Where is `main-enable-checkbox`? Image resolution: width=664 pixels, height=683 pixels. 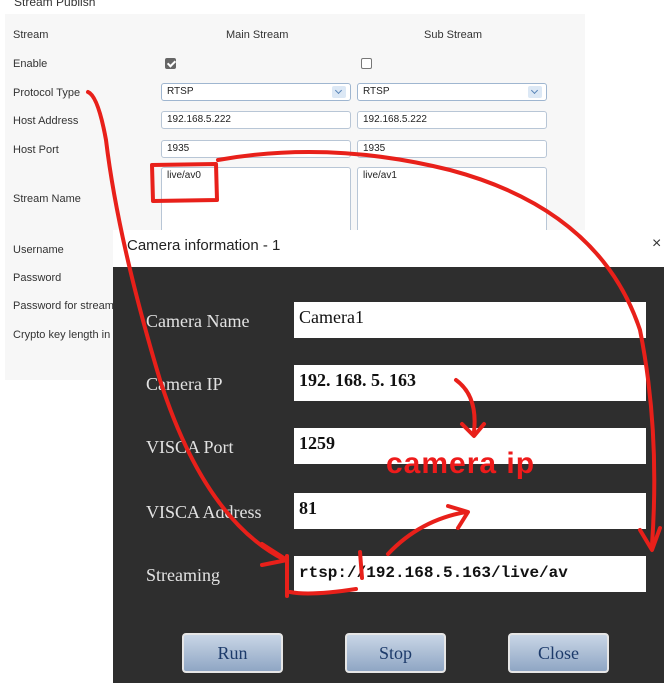 main-enable-checkbox is located at coordinates (170, 63).